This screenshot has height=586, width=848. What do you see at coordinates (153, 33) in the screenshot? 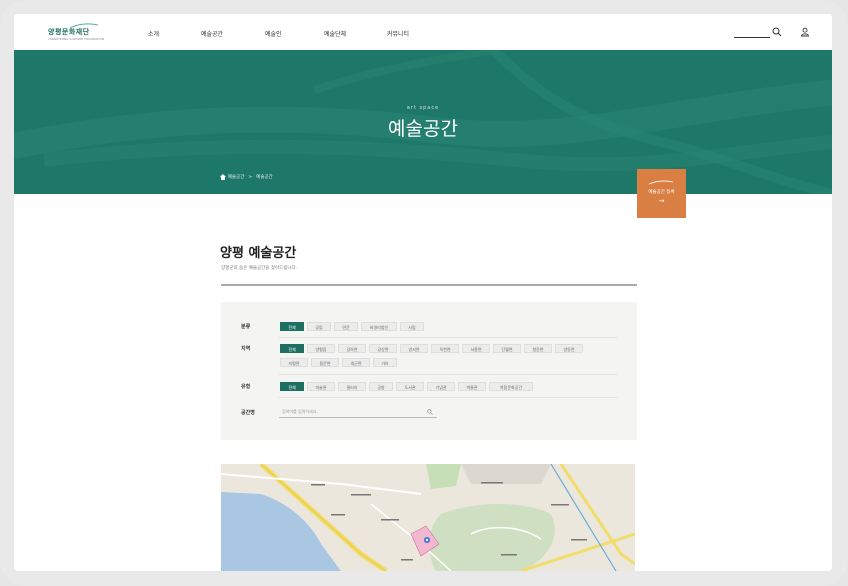
I see `nav-item-intro: 소개` at bounding box center [153, 33].